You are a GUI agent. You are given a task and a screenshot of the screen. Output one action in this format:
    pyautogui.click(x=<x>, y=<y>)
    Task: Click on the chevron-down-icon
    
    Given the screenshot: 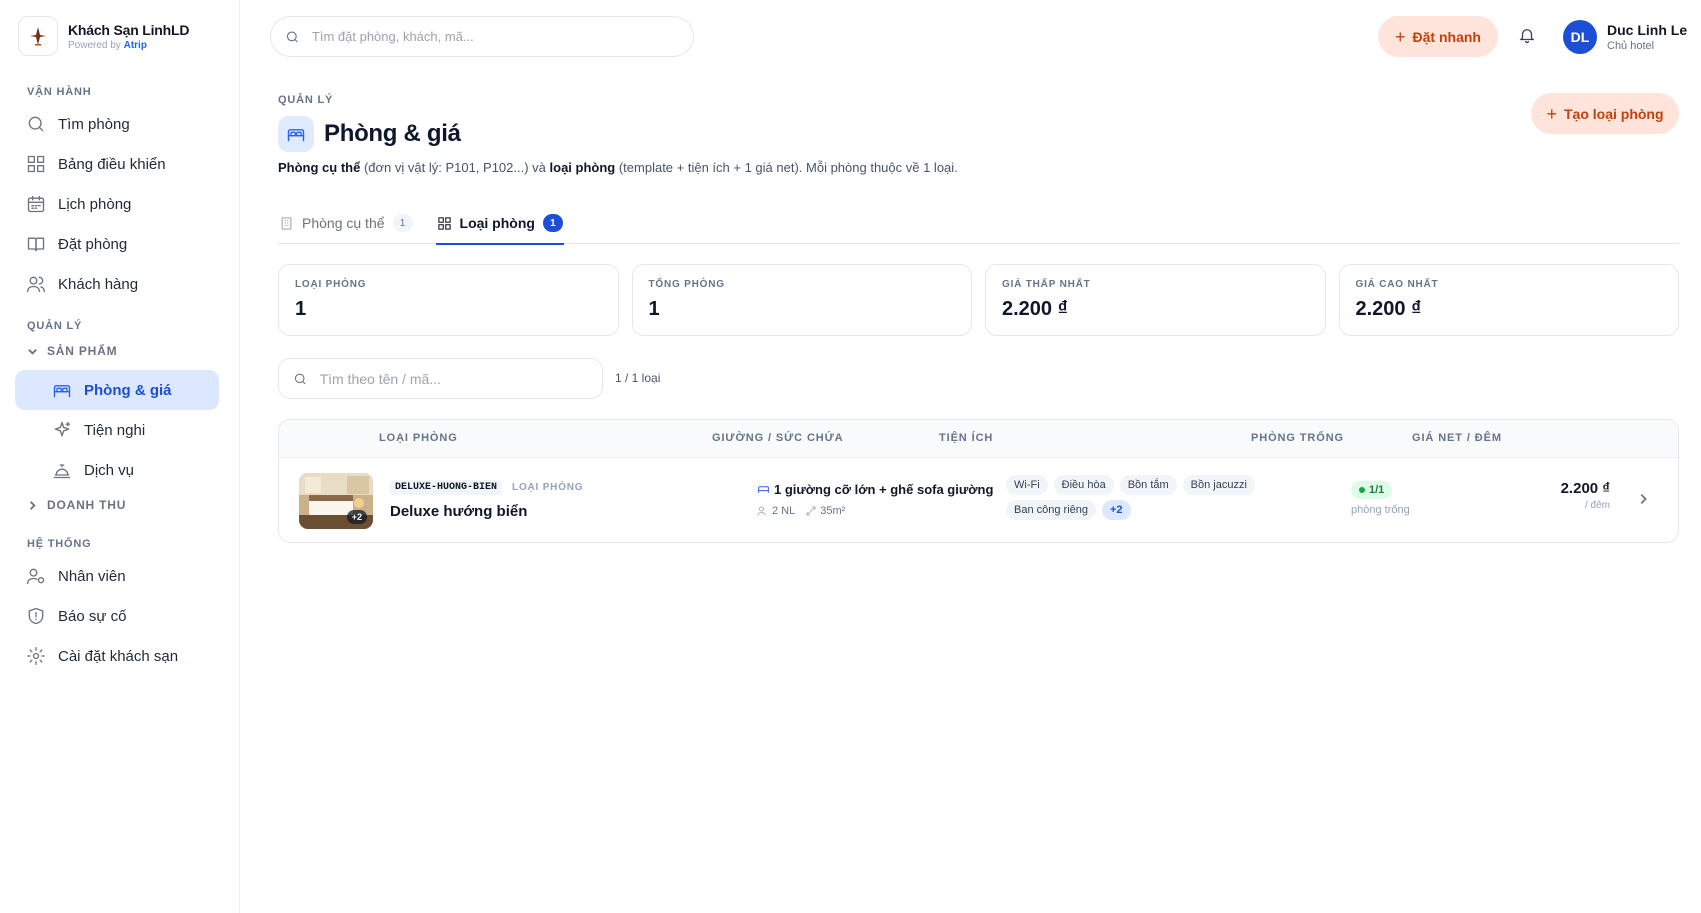 What is the action you would take?
    pyautogui.click(x=32, y=351)
    